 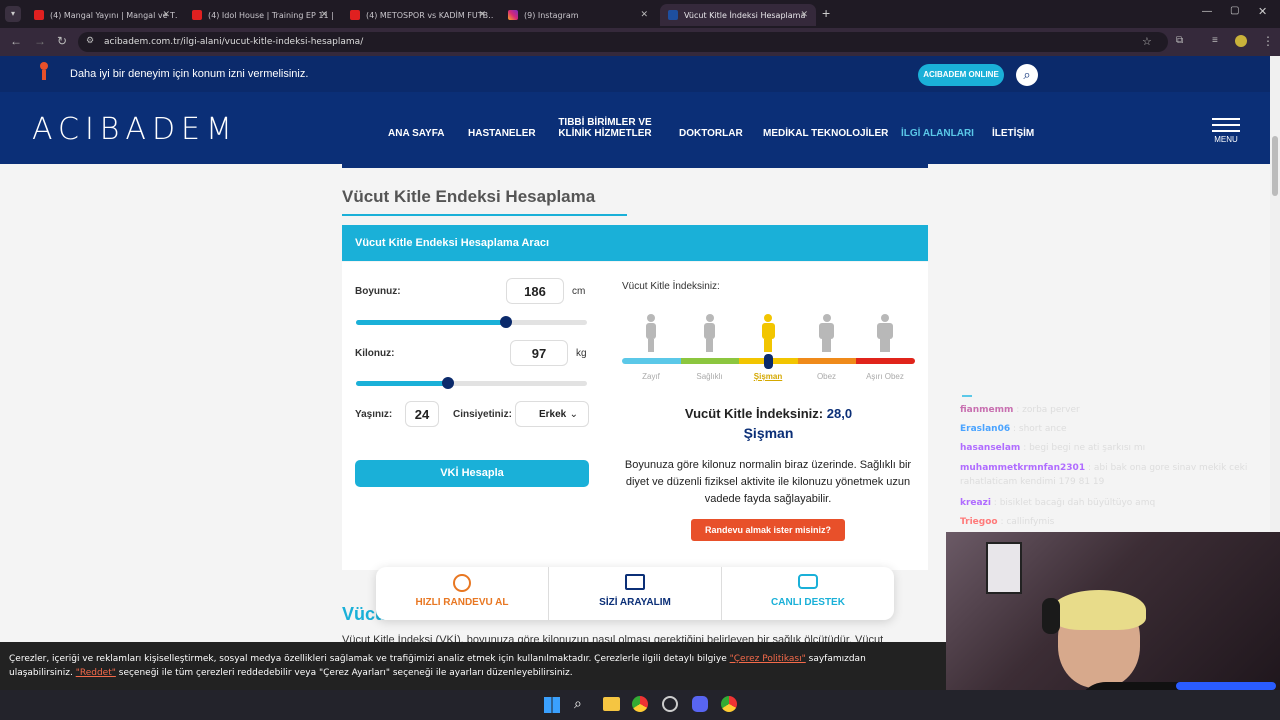 I want to click on cookie-policy-link: "Çerez Politikası", so click(x=768, y=659).